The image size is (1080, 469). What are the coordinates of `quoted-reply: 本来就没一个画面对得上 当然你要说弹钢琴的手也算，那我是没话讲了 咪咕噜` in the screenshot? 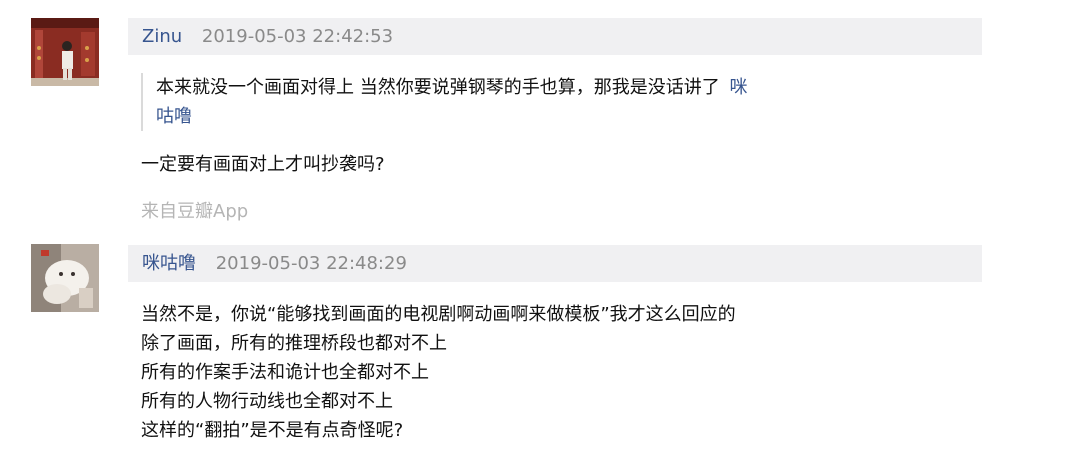 It's located at (448, 102).